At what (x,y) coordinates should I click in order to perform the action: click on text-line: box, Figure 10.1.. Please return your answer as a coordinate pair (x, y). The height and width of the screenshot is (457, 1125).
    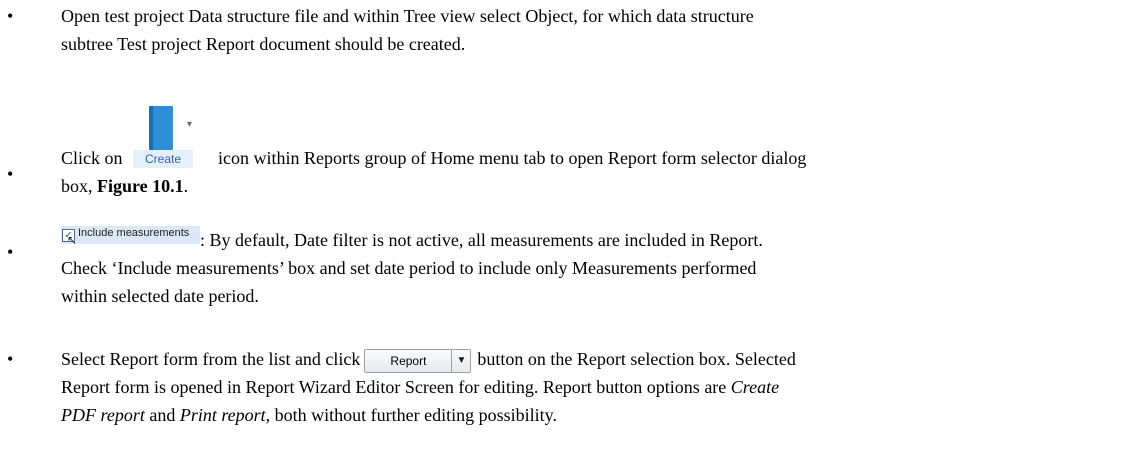
    Looking at the image, I should click on (125, 186).